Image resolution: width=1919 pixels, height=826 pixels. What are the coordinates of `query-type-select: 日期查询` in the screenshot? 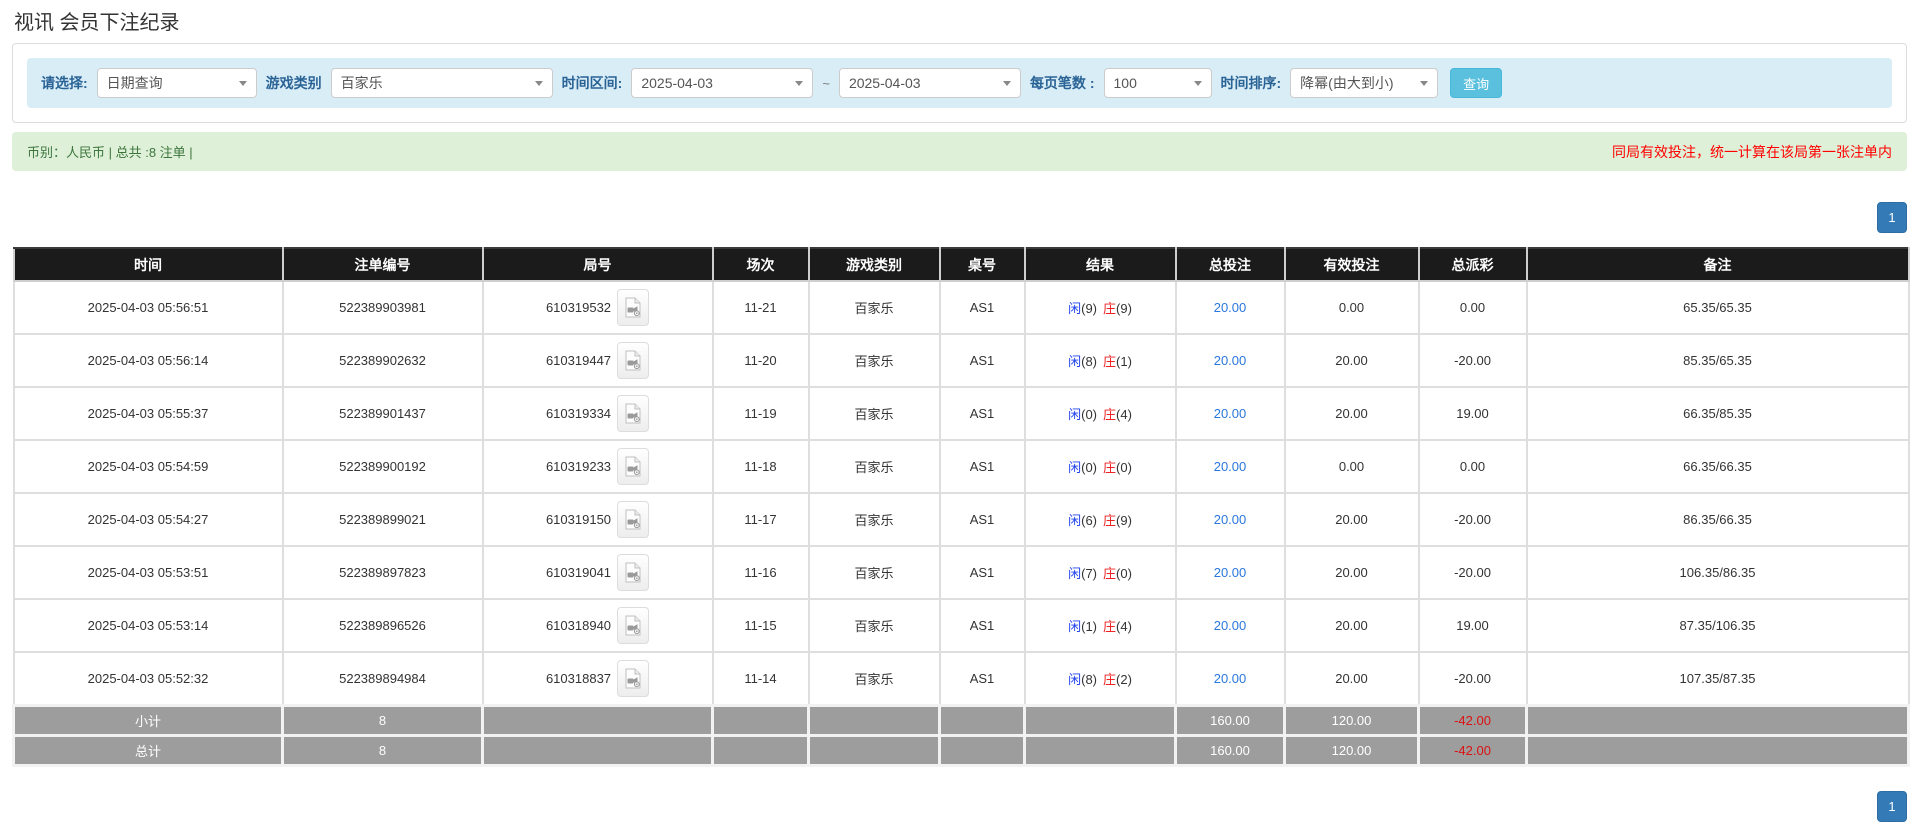 It's located at (176, 83).